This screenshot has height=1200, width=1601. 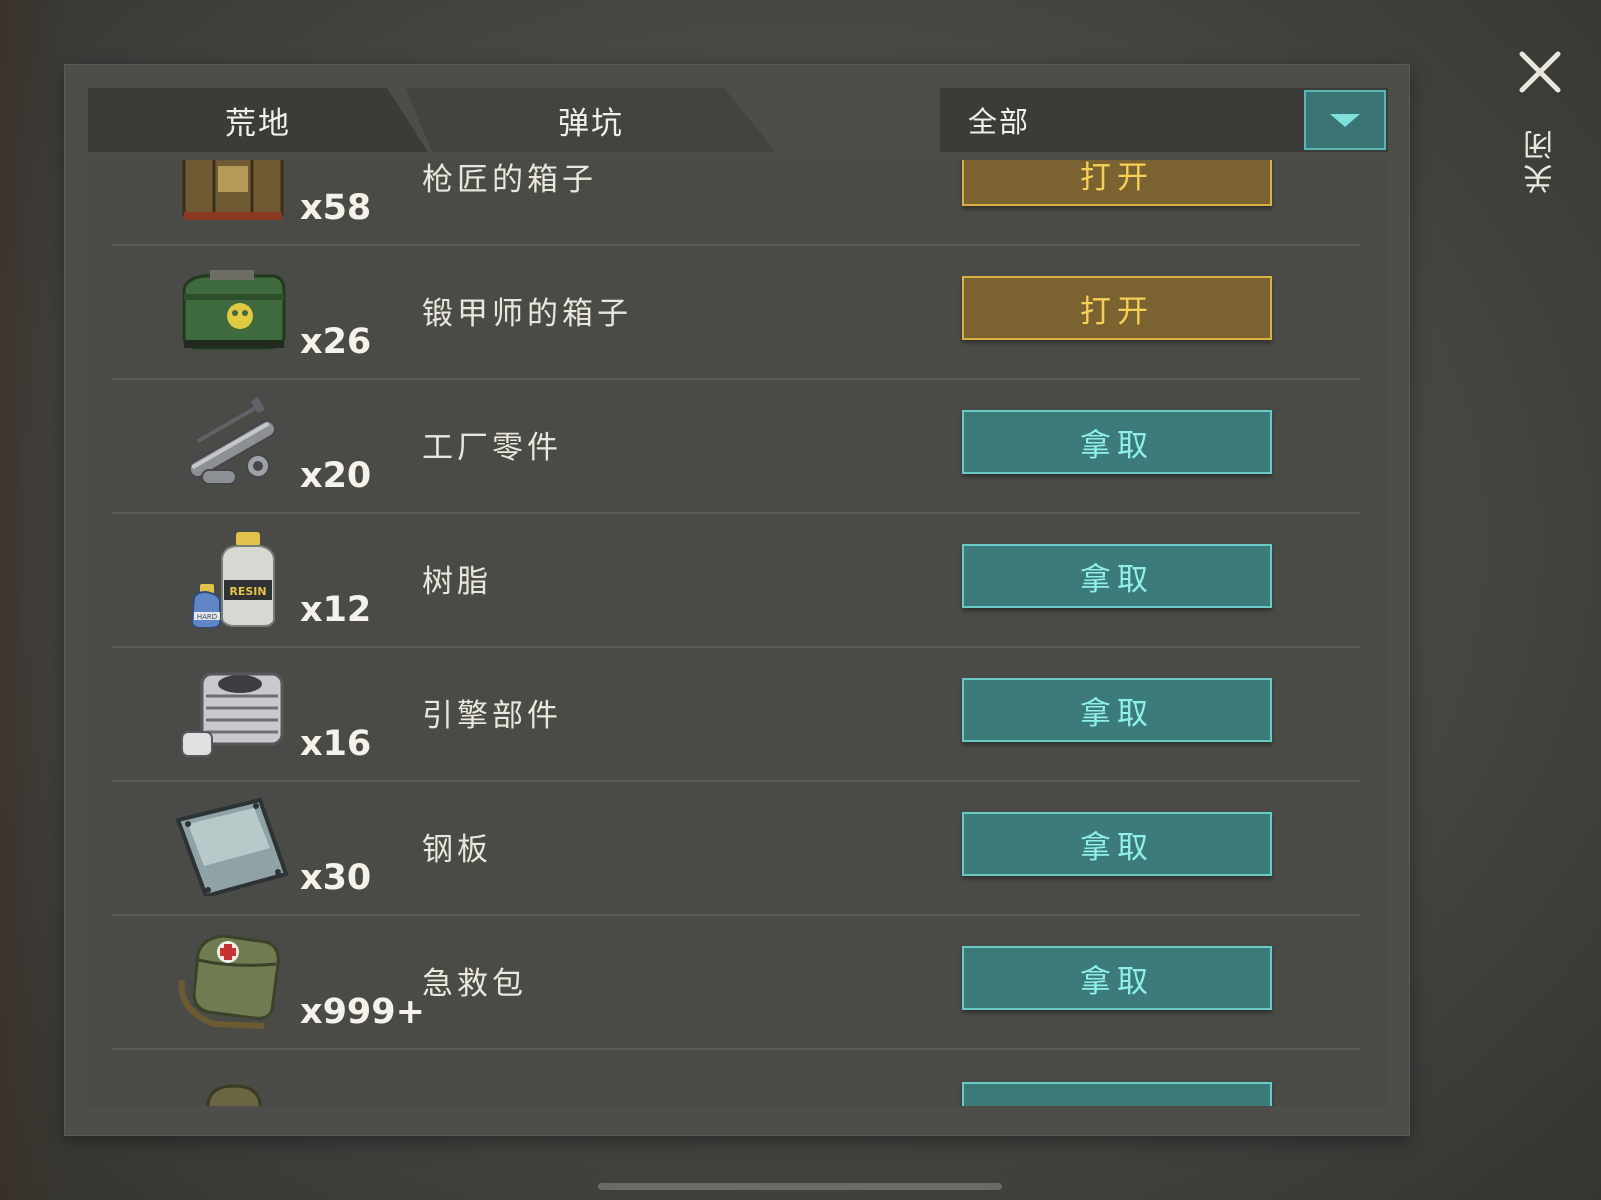 What do you see at coordinates (234, 310) in the screenshot?
I see `green-armor-box-icon` at bounding box center [234, 310].